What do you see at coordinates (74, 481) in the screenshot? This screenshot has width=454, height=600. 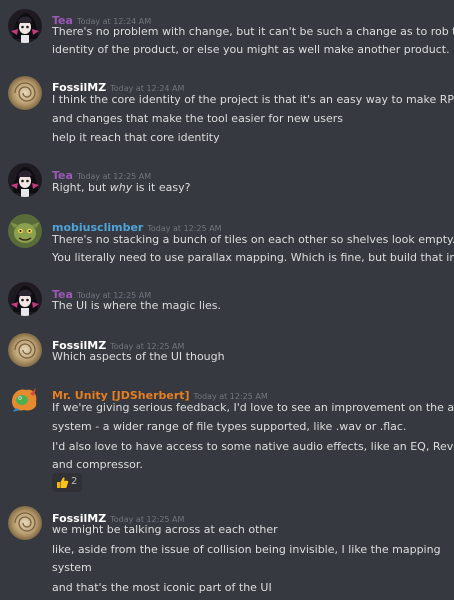 I see `reaction-count: 2` at bounding box center [74, 481].